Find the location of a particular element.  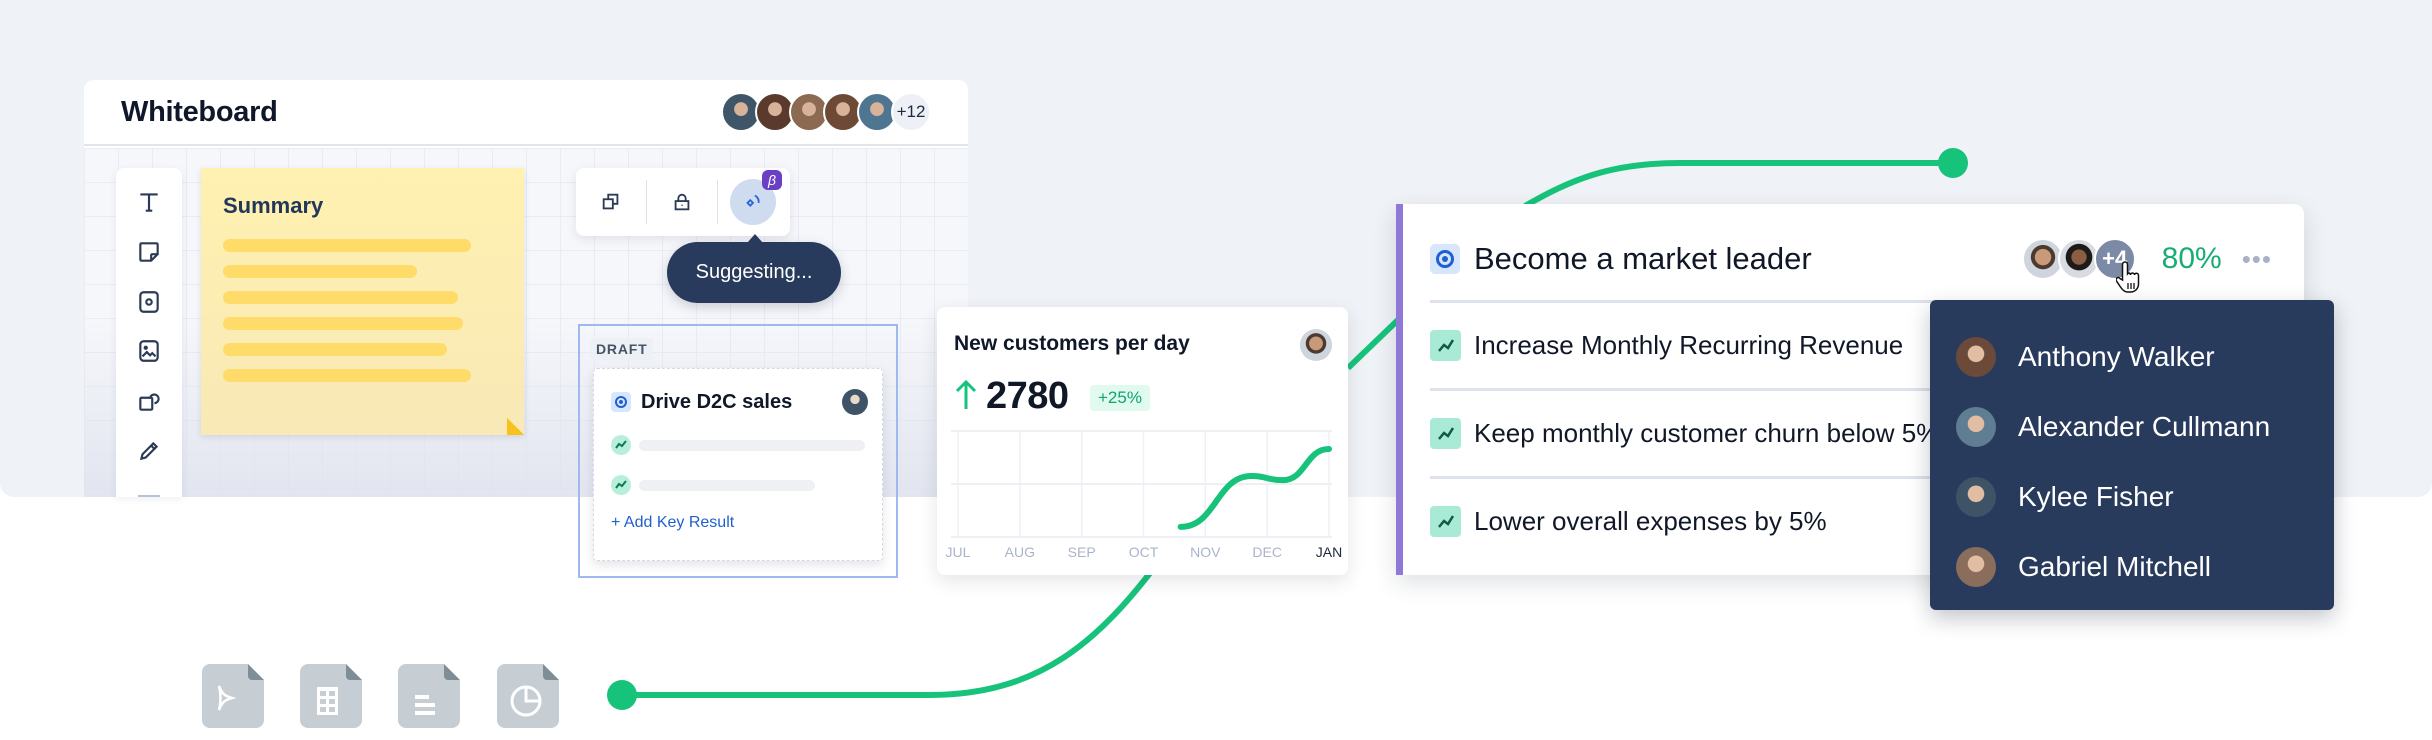

connector-middle is located at coordinates (1374, 343).